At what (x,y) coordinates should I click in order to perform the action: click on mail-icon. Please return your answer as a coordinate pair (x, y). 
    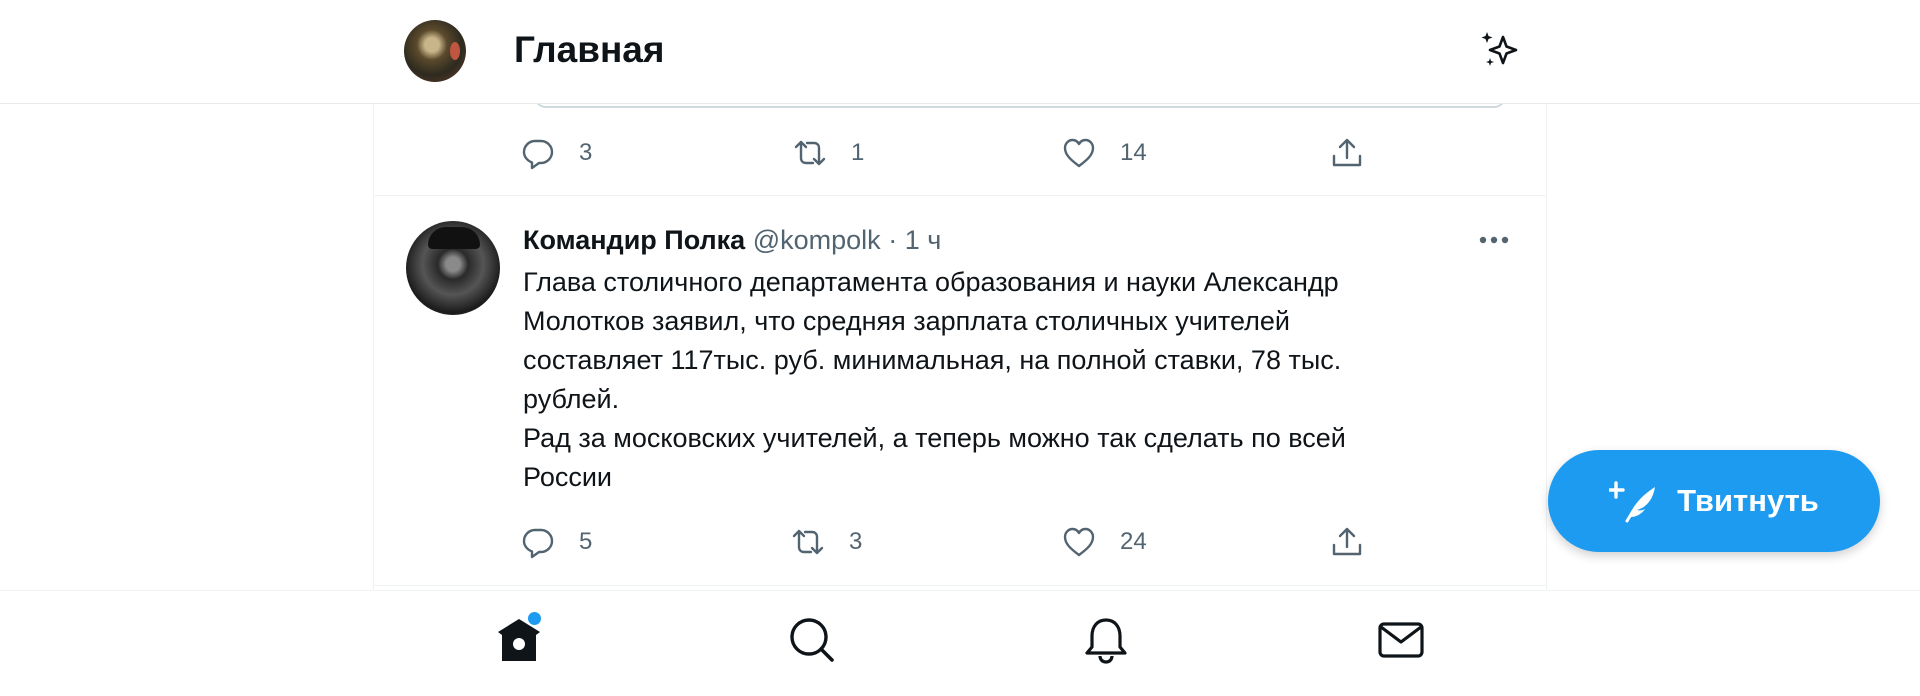
    Looking at the image, I should click on (1401, 640).